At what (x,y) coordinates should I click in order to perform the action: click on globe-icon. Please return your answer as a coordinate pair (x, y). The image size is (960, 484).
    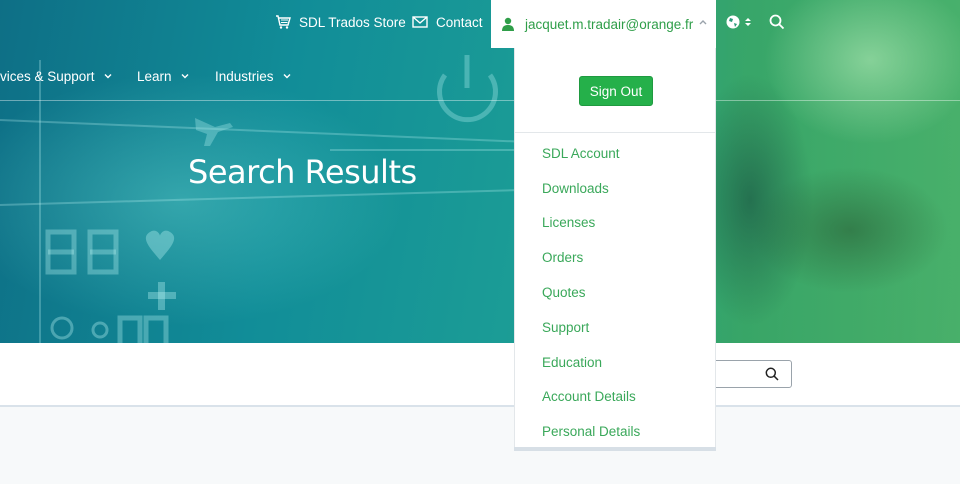
    Looking at the image, I should click on (733, 22).